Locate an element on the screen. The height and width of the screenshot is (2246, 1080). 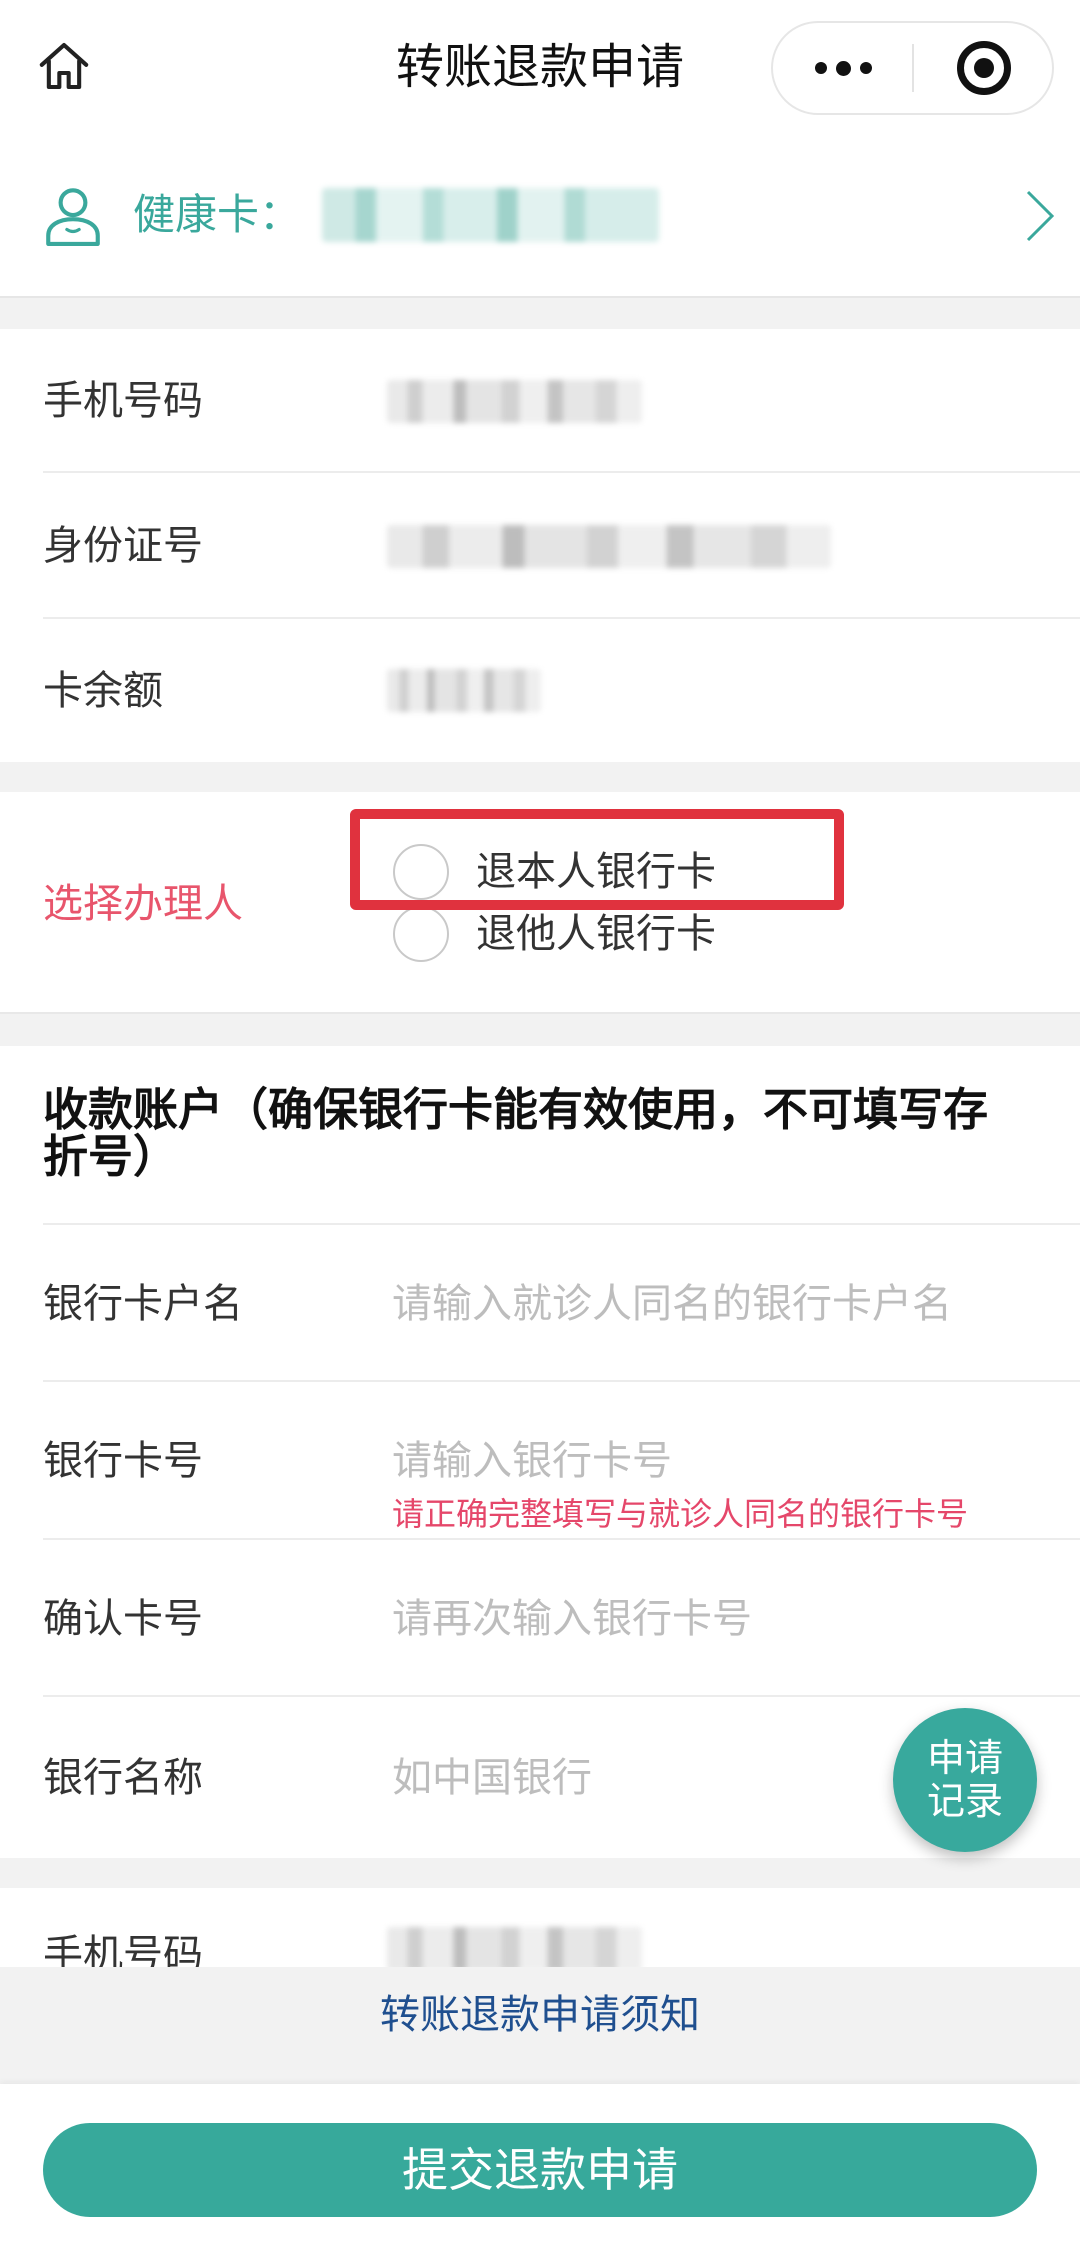
user-outline-icon is located at coordinates (73, 217).